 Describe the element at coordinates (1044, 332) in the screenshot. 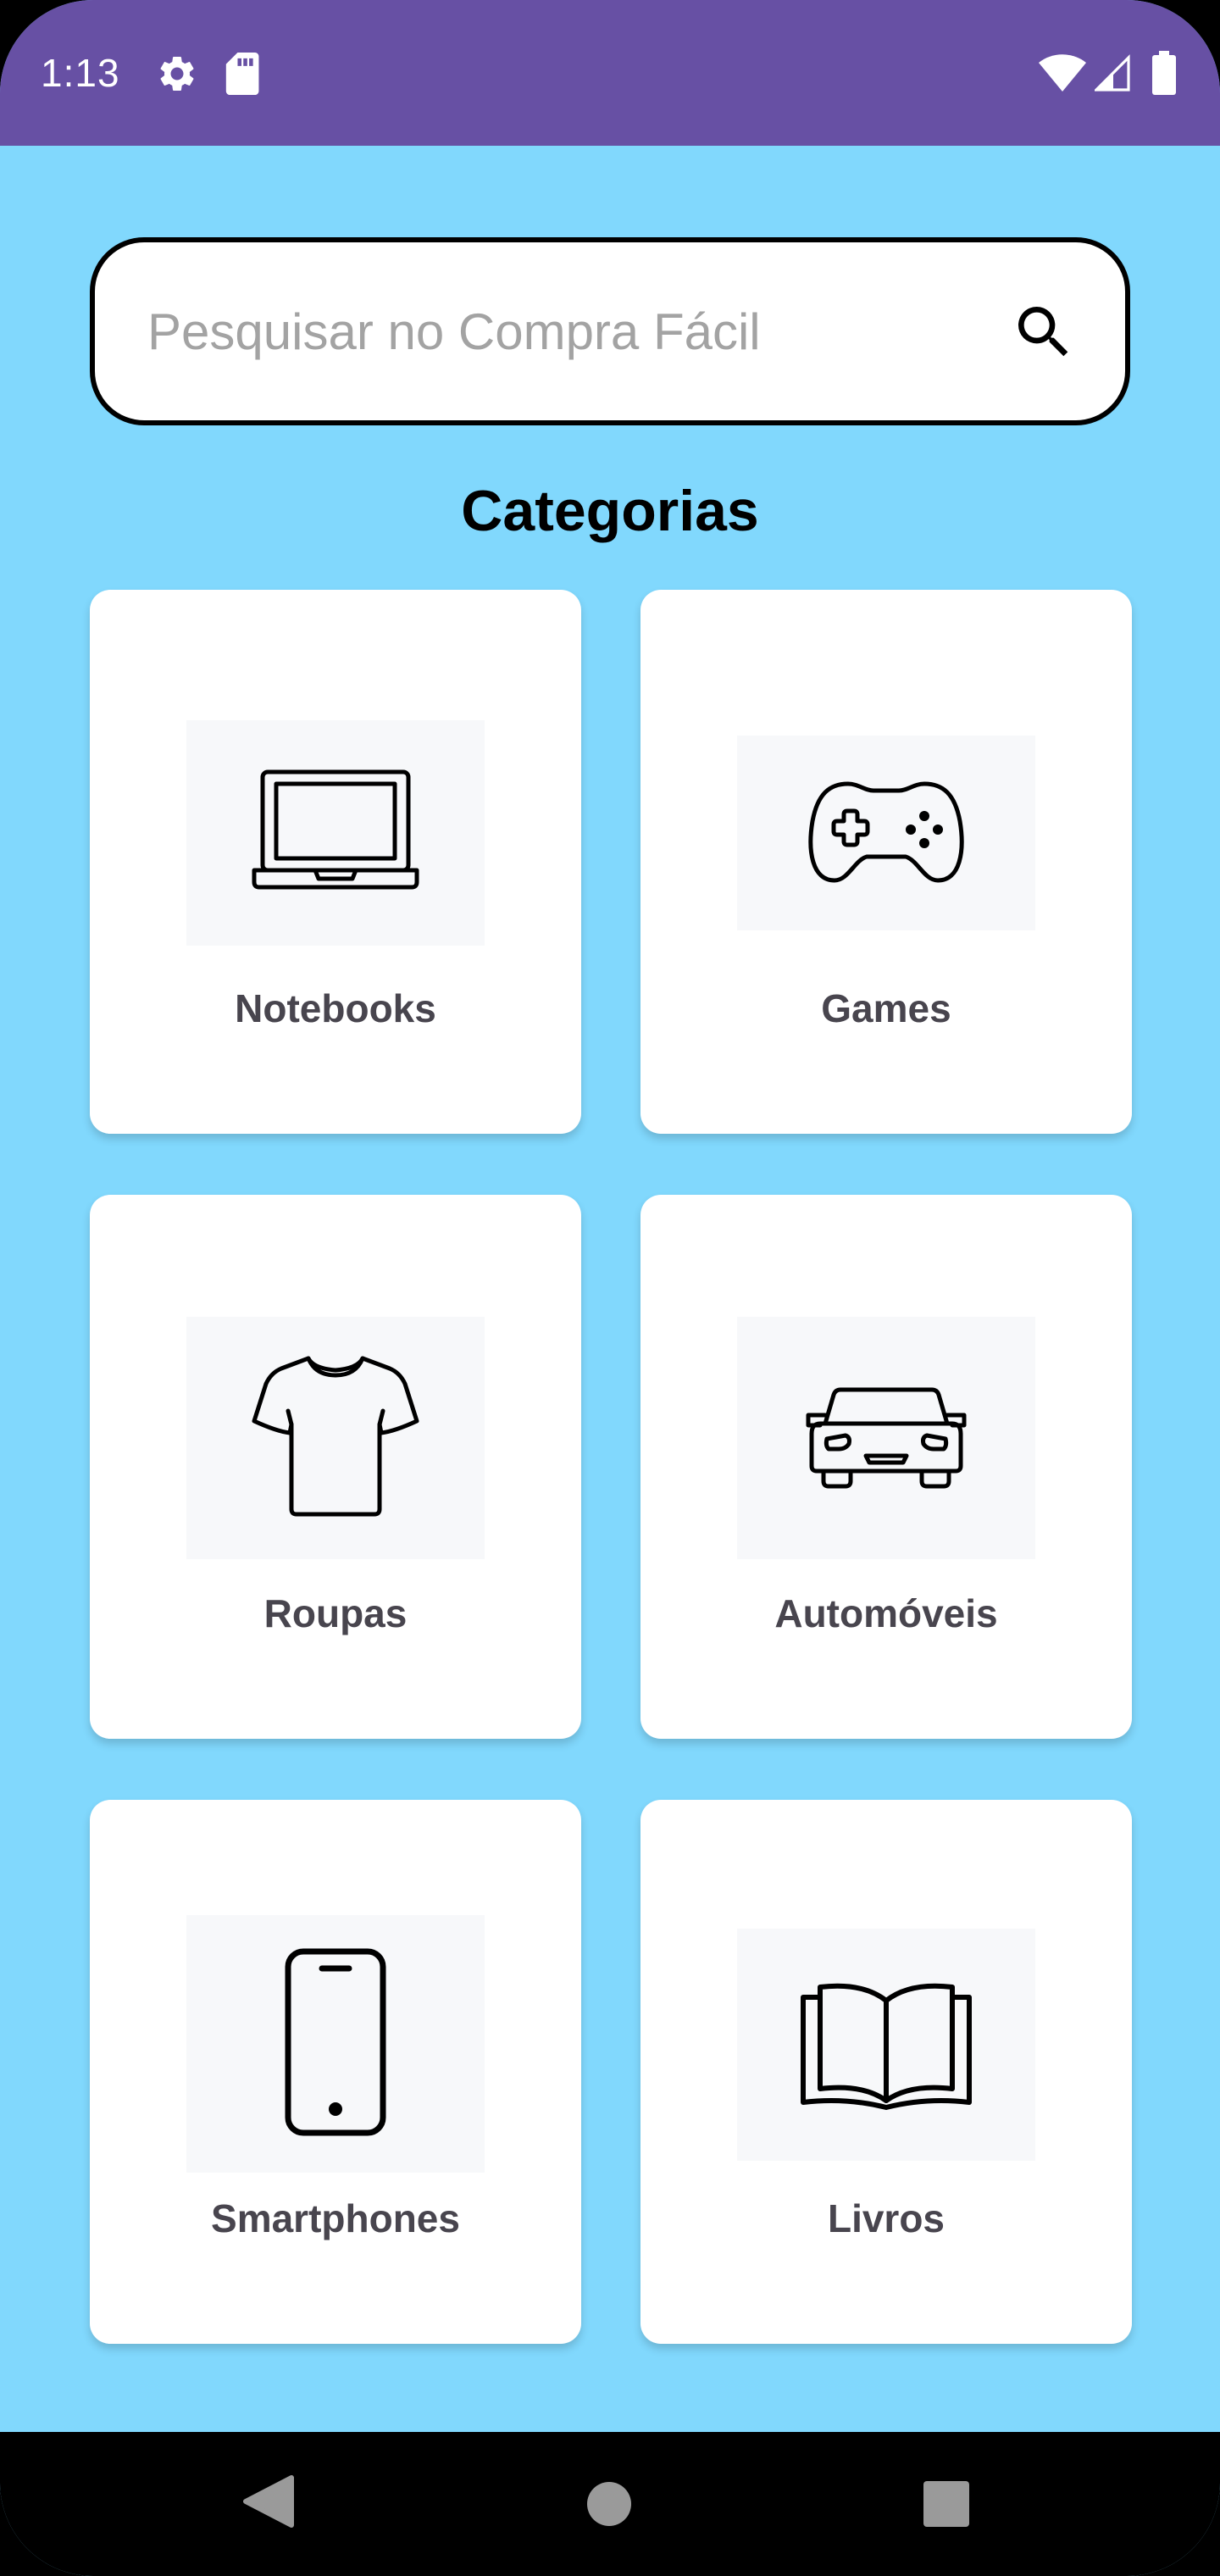

I see `search-icon` at that location.